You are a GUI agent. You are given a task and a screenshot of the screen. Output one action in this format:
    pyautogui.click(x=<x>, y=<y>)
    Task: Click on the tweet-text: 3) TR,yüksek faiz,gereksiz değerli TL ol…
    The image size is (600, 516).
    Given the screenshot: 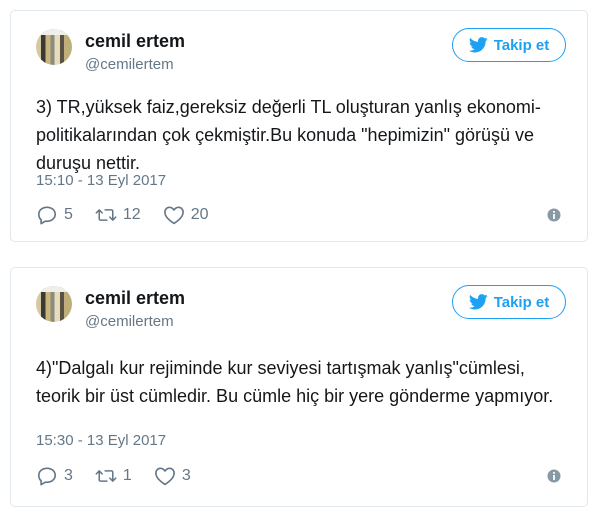 What is the action you would take?
    pyautogui.click(x=288, y=135)
    